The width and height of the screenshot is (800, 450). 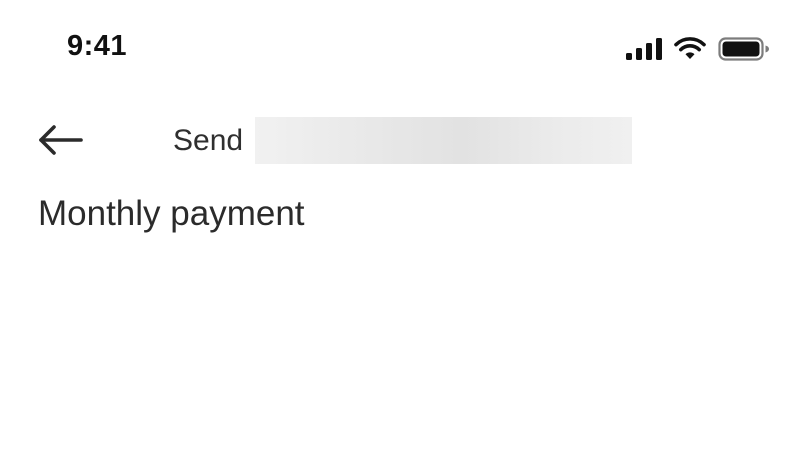 I want to click on back-button, so click(x=60, y=142).